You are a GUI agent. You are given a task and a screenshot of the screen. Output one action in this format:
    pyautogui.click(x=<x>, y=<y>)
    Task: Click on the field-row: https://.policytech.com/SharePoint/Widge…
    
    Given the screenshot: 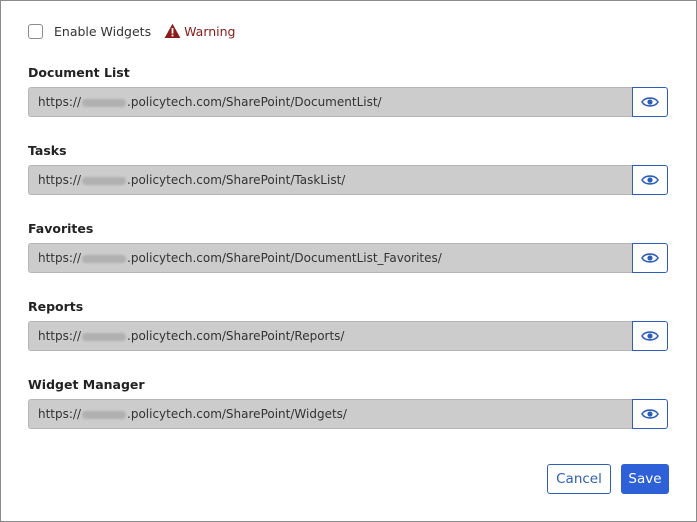 What is the action you would take?
    pyautogui.click(x=348, y=414)
    